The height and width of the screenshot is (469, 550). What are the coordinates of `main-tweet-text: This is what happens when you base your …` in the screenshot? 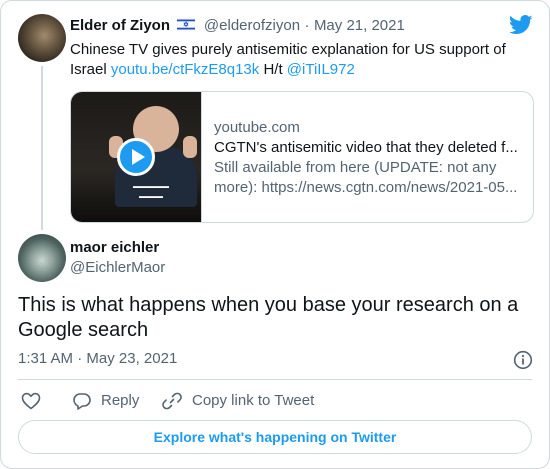 It's located at (268, 317).